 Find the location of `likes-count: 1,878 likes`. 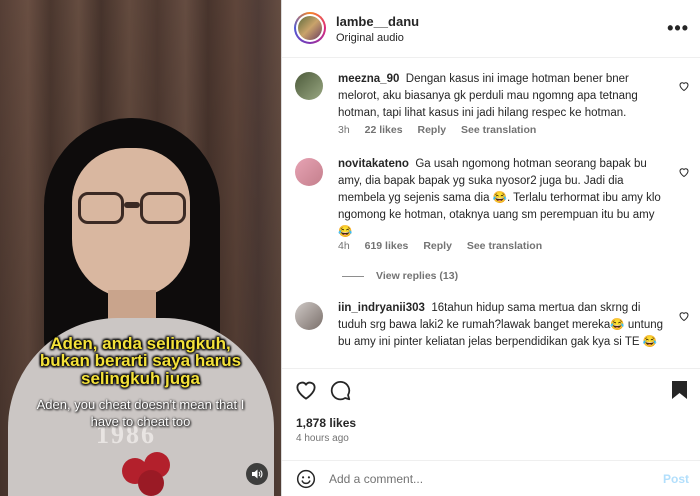

likes-count: 1,878 likes is located at coordinates (326, 423).